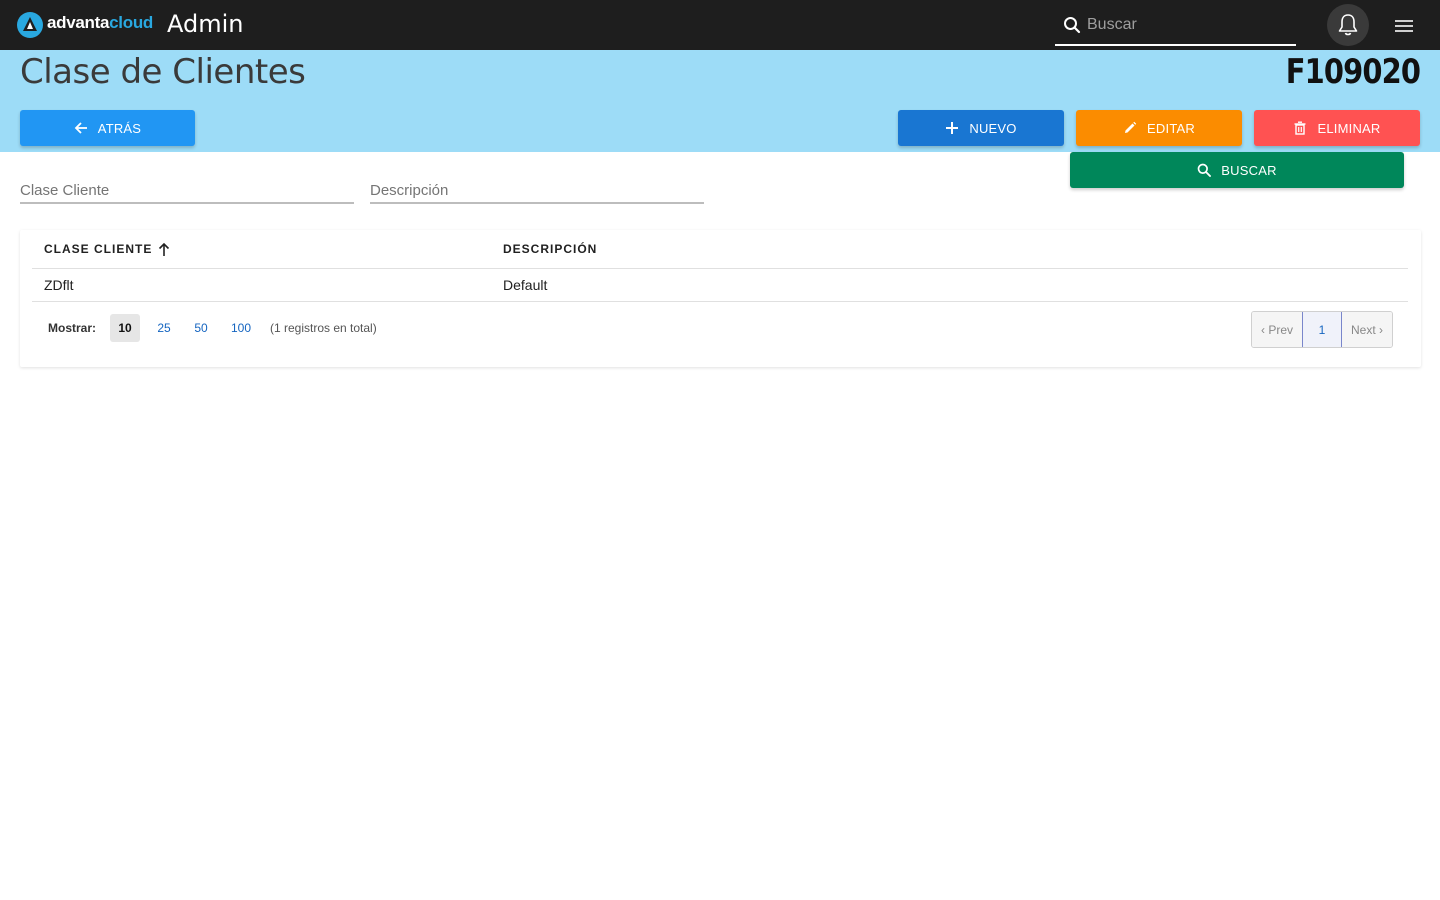 The width and height of the screenshot is (1440, 900). Describe the element at coordinates (1187, 25) in the screenshot. I see `global-search-input` at that location.